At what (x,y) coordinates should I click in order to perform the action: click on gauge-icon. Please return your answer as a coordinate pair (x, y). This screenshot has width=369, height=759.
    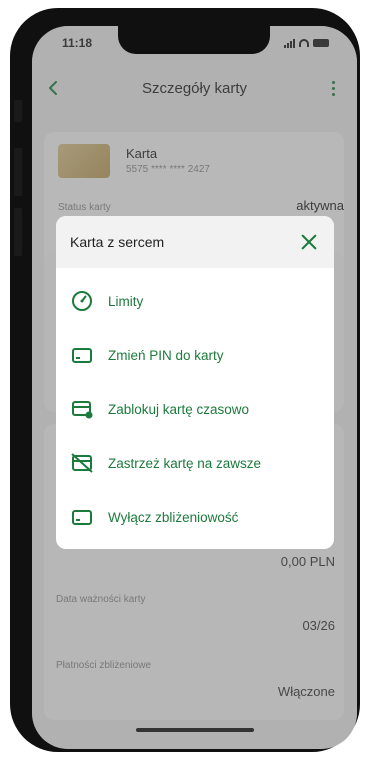
    Looking at the image, I should click on (82, 301).